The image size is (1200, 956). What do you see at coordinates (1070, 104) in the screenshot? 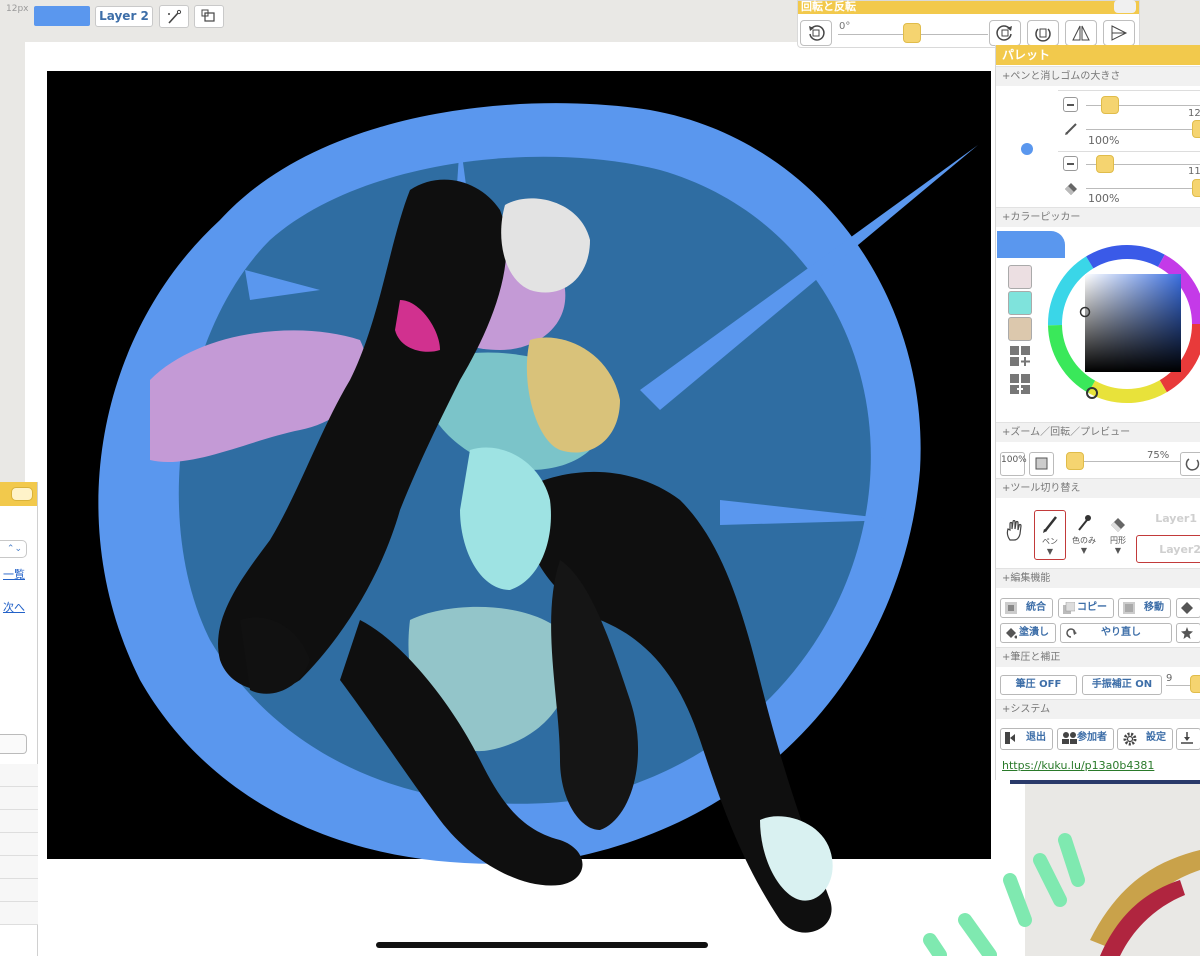
I see `pen-size-minus-button` at bounding box center [1070, 104].